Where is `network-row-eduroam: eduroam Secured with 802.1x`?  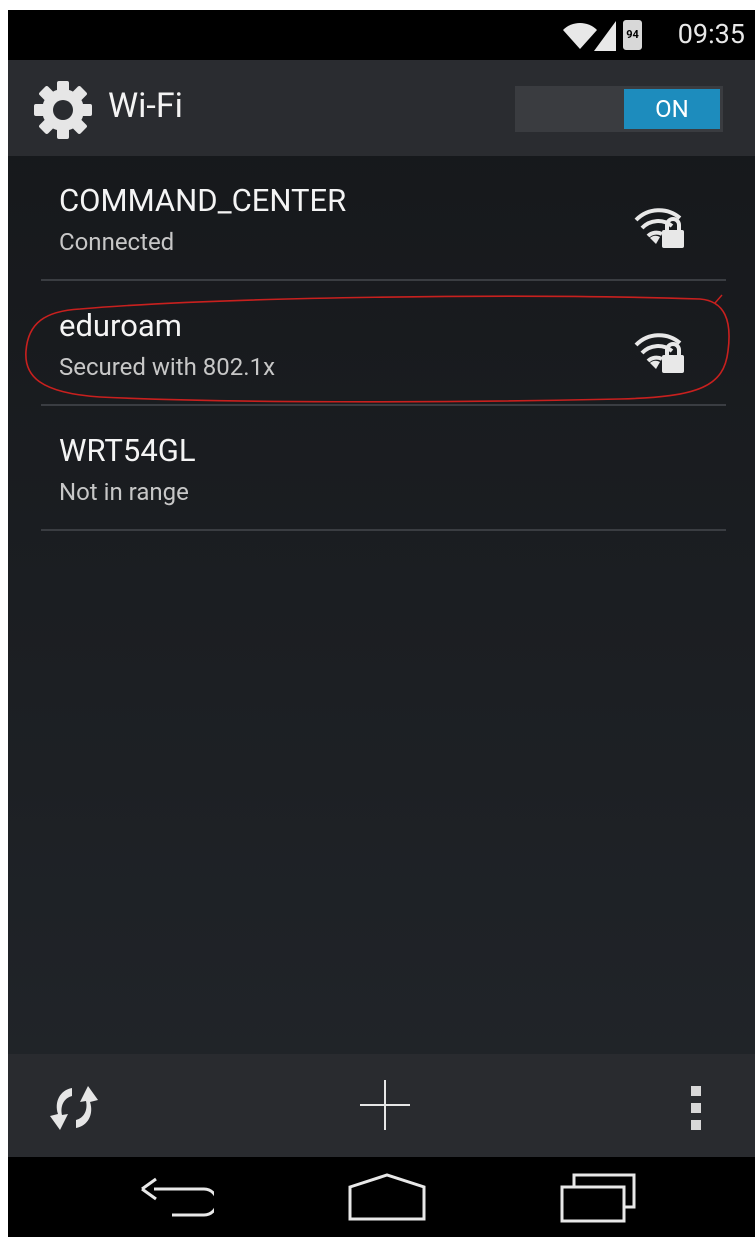
network-row-eduroam: eduroam Secured with 802.1x is located at coordinates (381, 343).